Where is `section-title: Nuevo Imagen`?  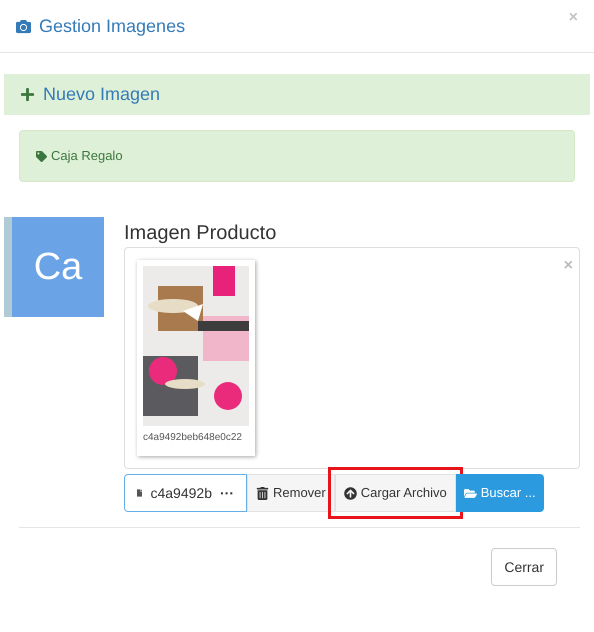 section-title: Nuevo Imagen is located at coordinates (101, 94).